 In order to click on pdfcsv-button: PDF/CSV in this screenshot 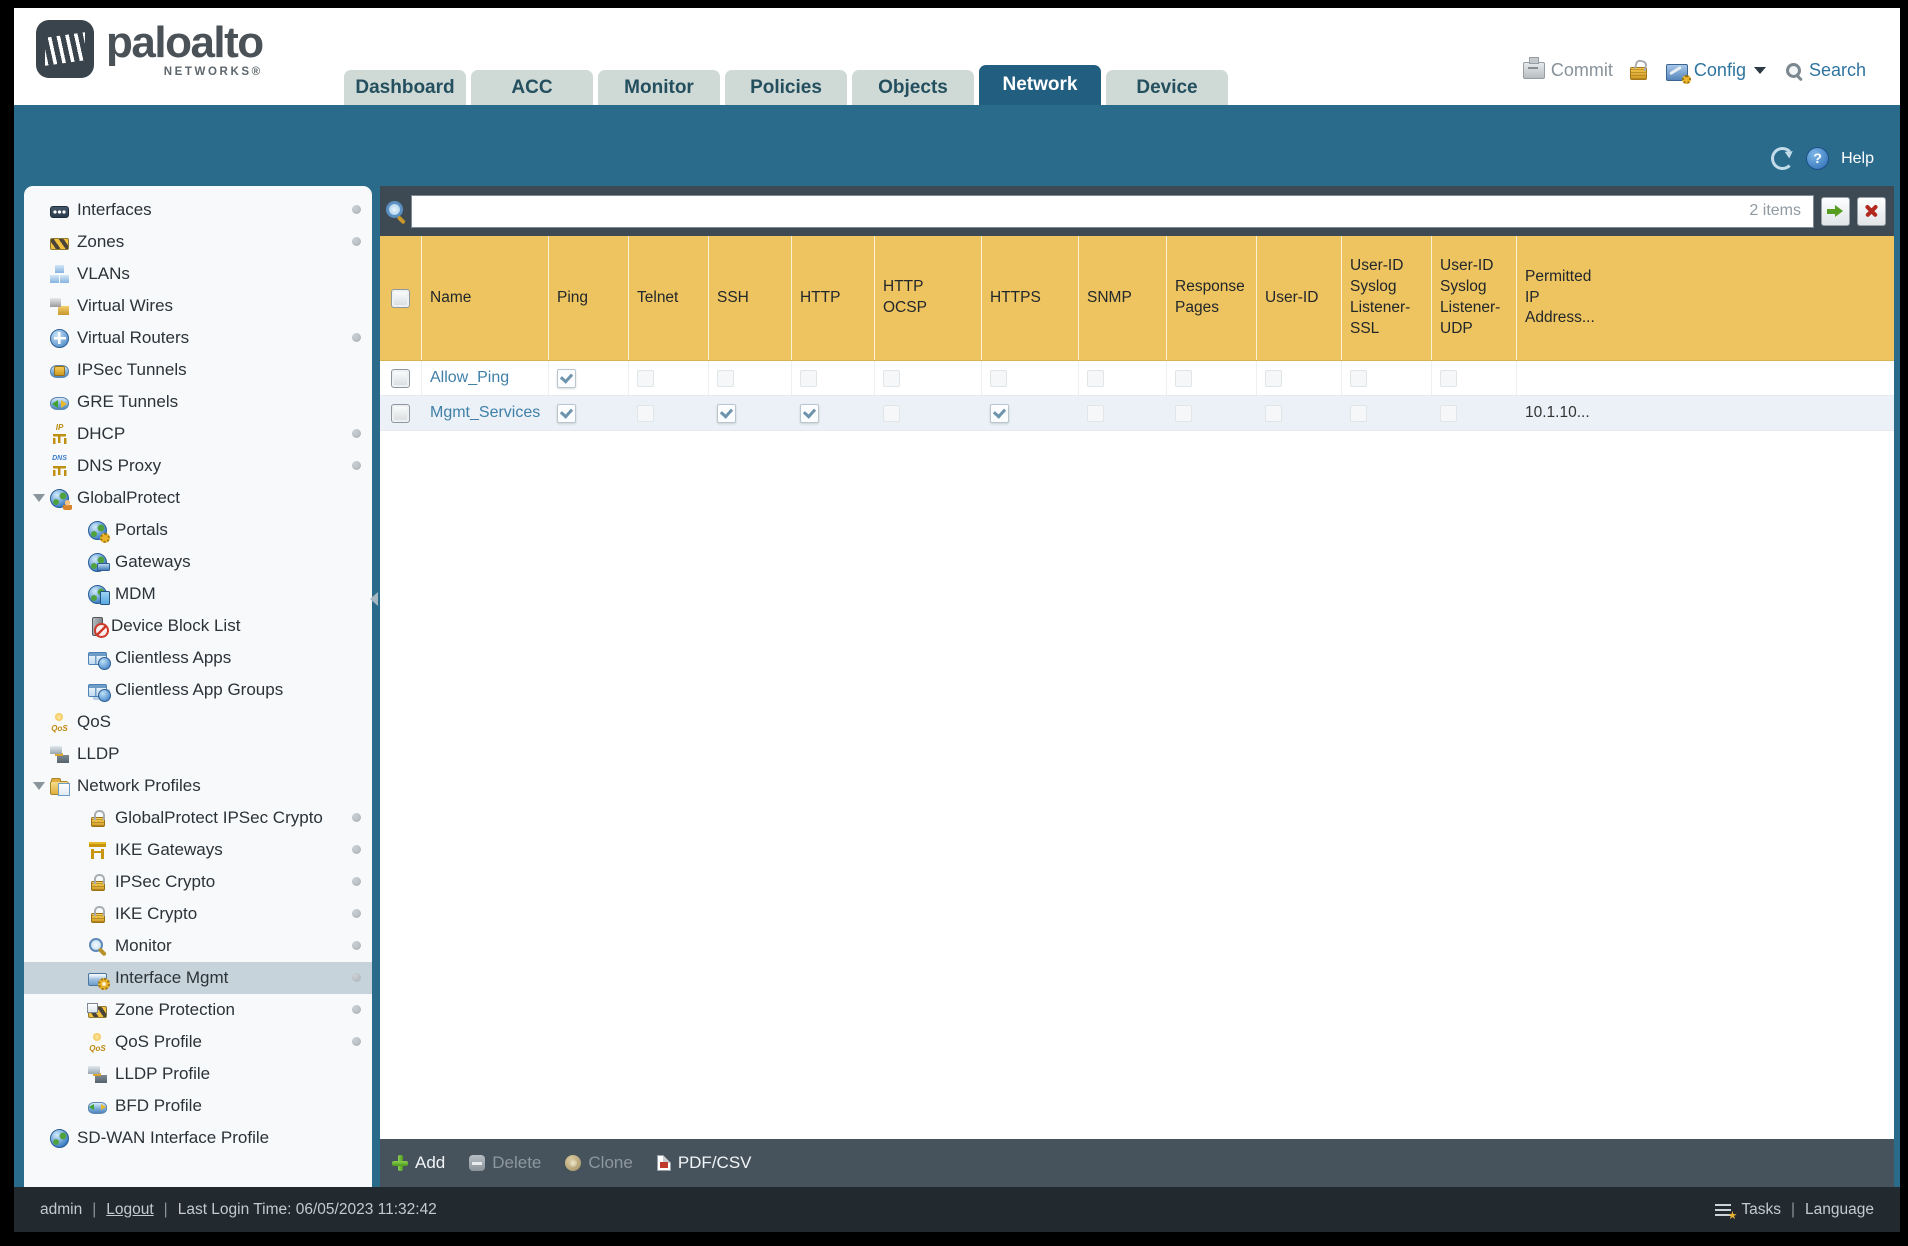, I will do `click(704, 1163)`.